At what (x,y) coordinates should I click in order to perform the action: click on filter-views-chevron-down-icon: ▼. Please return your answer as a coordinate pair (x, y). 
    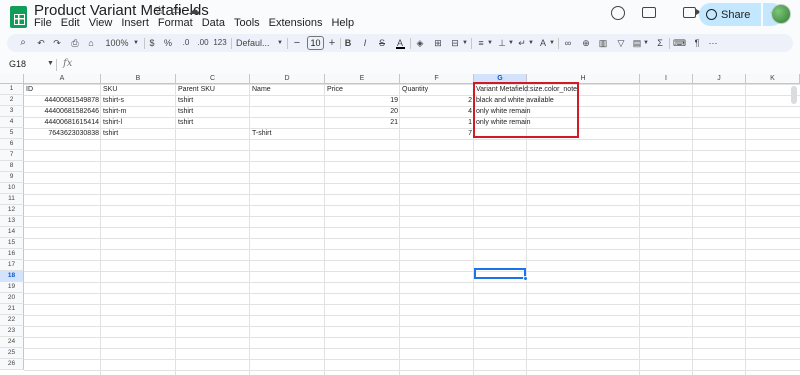
    Looking at the image, I should click on (646, 43).